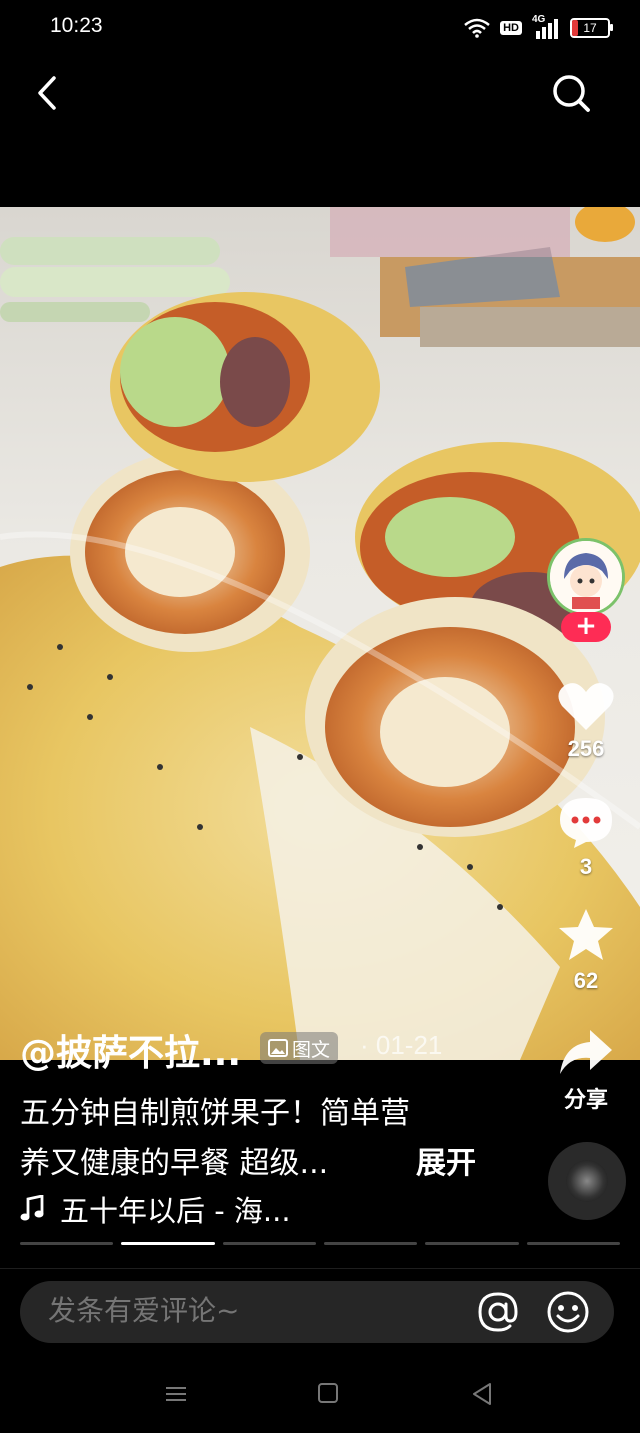 The width and height of the screenshot is (640, 1433). I want to click on status-icons: HD 4G 17, so click(538, 28).